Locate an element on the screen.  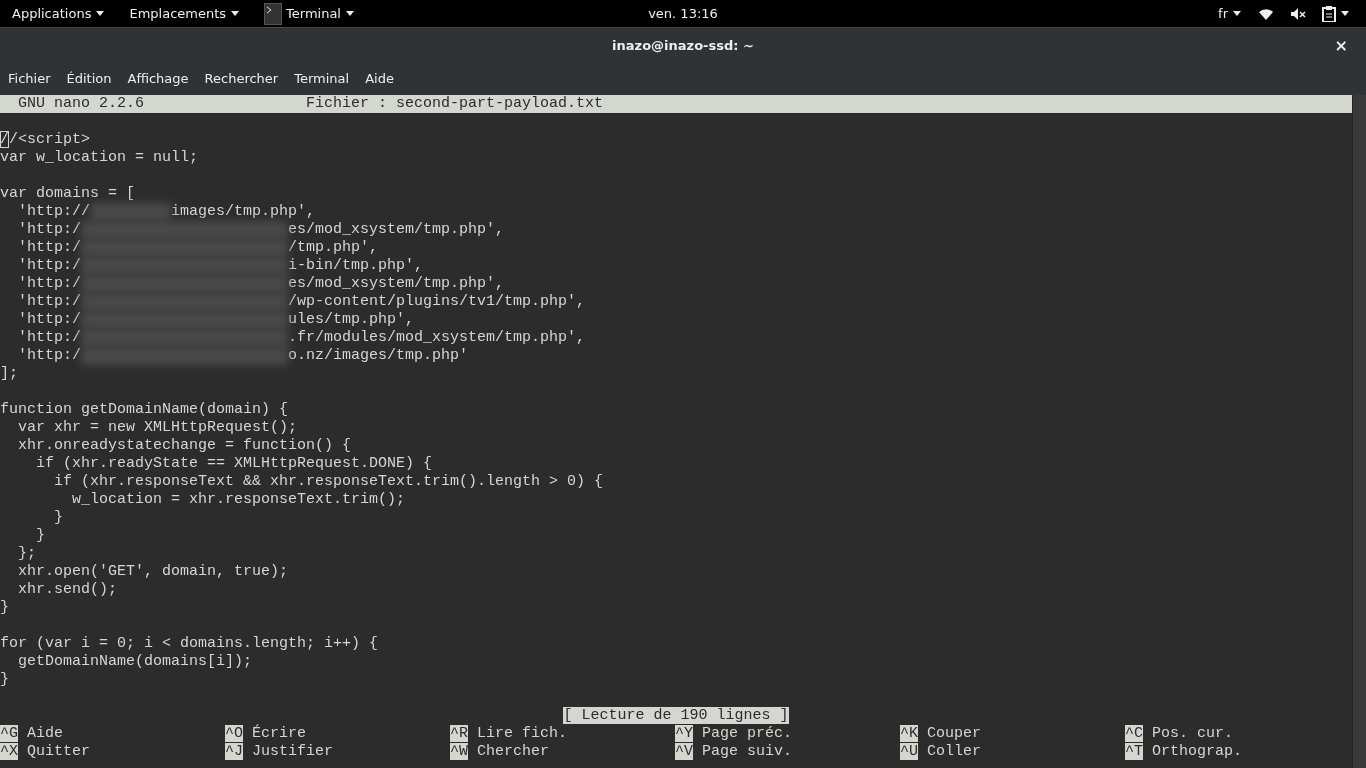
window-title: inazo@inazo-ssd: ~ is located at coordinates (683, 45).